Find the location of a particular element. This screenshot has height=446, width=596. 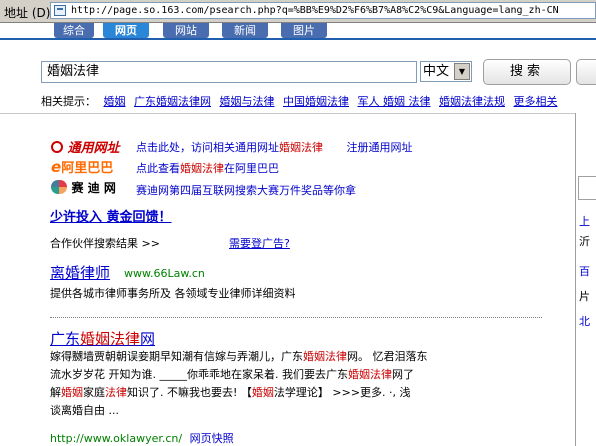

dropdown-arrow-icon: ▼ is located at coordinates (462, 71).